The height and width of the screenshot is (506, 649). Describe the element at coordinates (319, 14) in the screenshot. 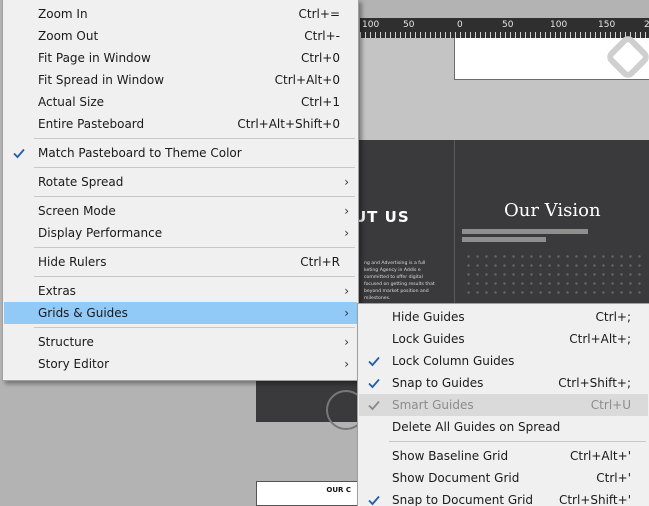

I see `menu-item-shortcut: Ctrl+=` at that location.